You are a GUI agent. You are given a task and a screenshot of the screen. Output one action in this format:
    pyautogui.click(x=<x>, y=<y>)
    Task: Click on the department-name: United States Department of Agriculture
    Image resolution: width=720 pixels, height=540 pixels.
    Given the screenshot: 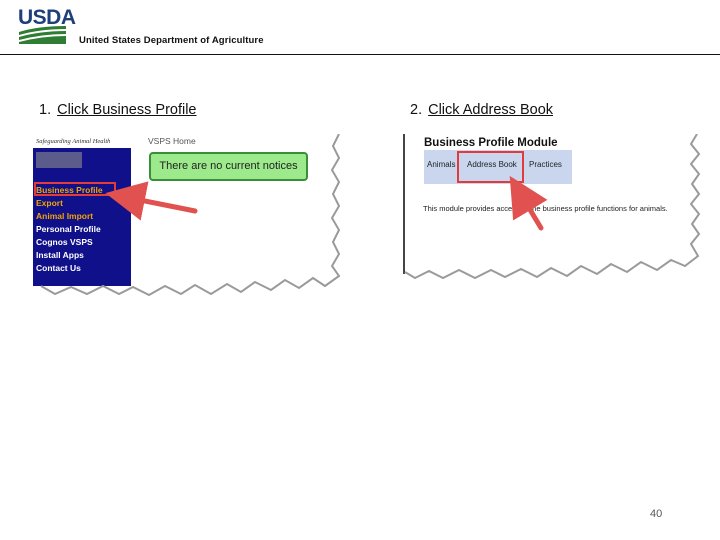 What is the action you would take?
    pyautogui.click(x=171, y=40)
    